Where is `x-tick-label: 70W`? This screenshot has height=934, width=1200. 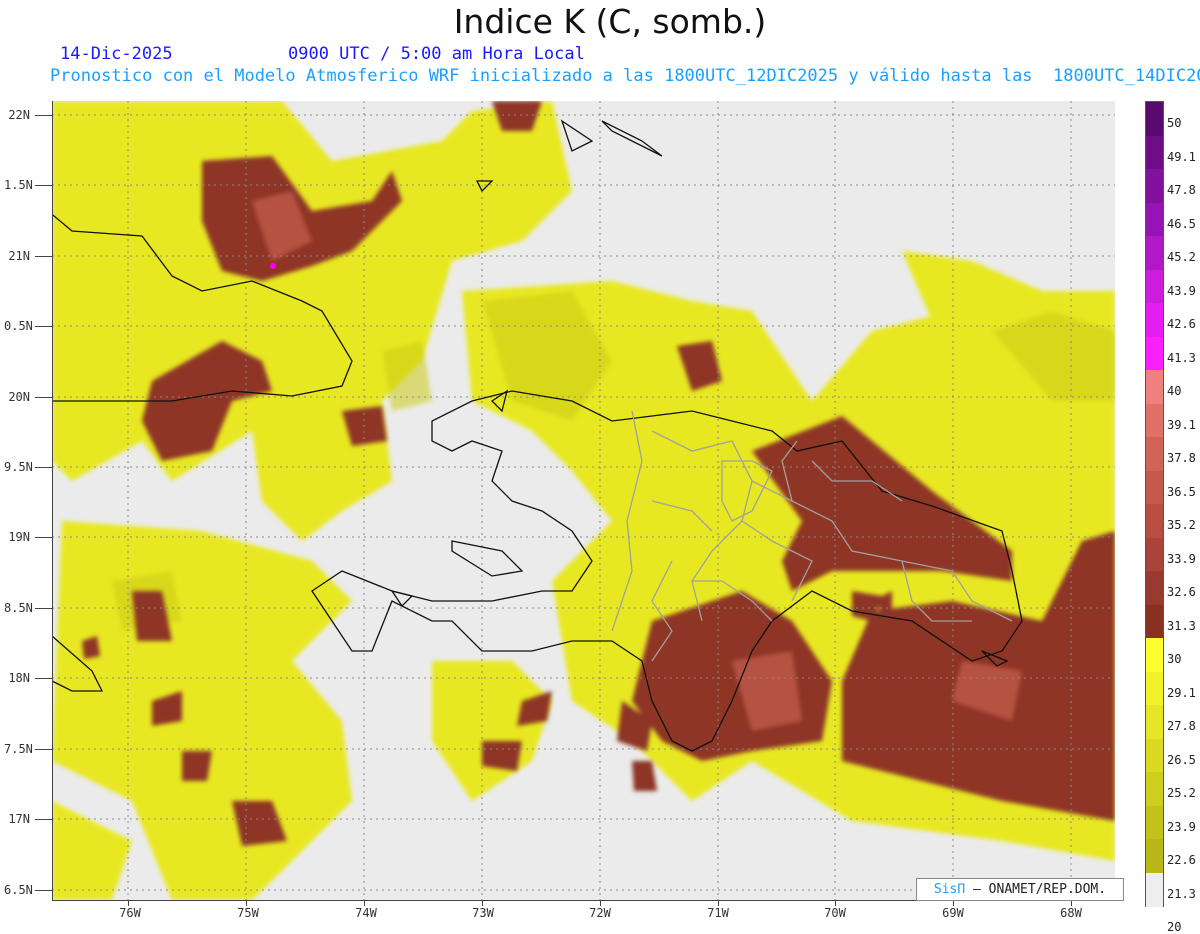 x-tick-label: 70W is located at coordinates (835, 913).